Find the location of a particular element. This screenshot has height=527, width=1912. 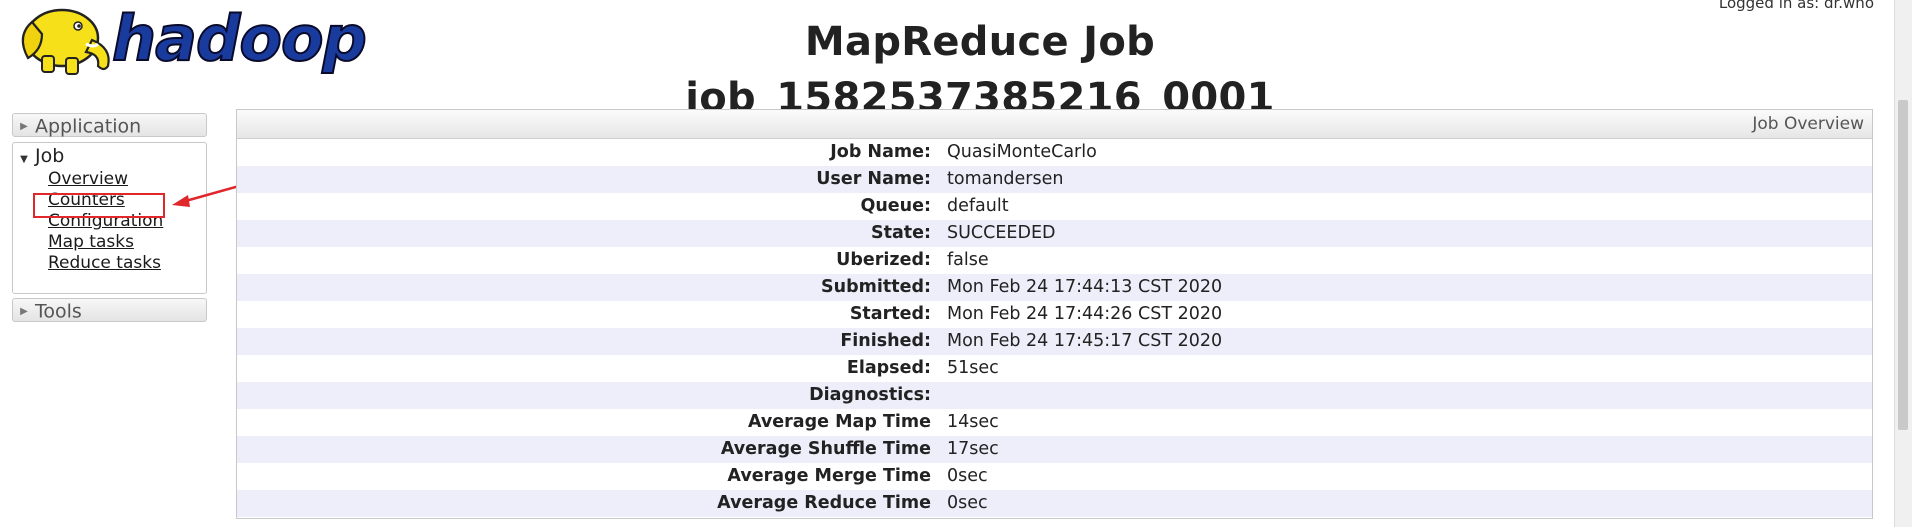

table-row: Submitted: Mon Feb 24 17:44:13 CST 2020 is located at coordinates (1054, 287).